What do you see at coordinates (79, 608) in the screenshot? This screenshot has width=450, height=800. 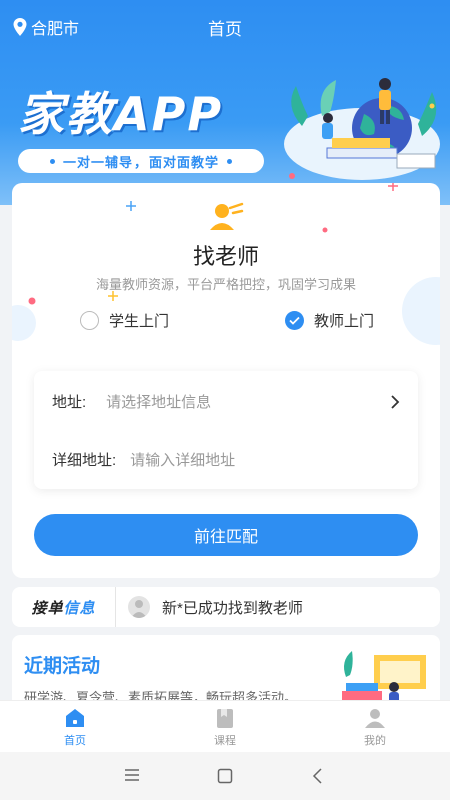 I see `ticker-tag-b: 信息` at bounding box center [79, 608].